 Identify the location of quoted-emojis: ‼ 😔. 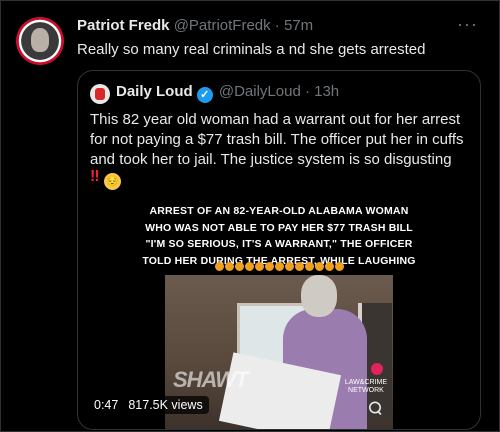
(106, 179).